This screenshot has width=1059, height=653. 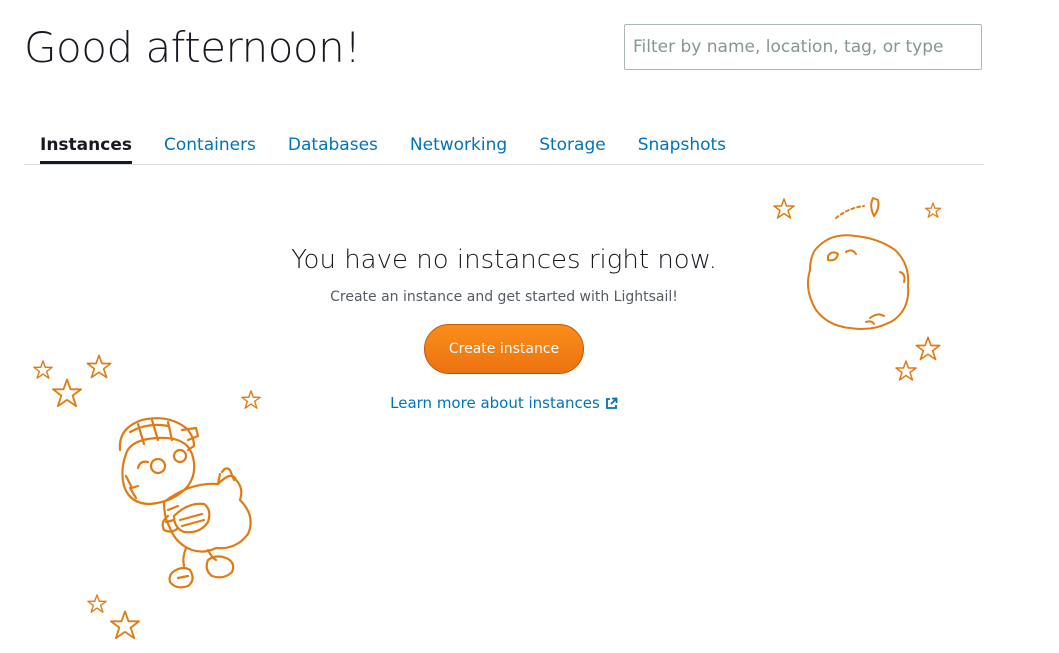 I want to click on filter-input, so click(x=803, y=47).